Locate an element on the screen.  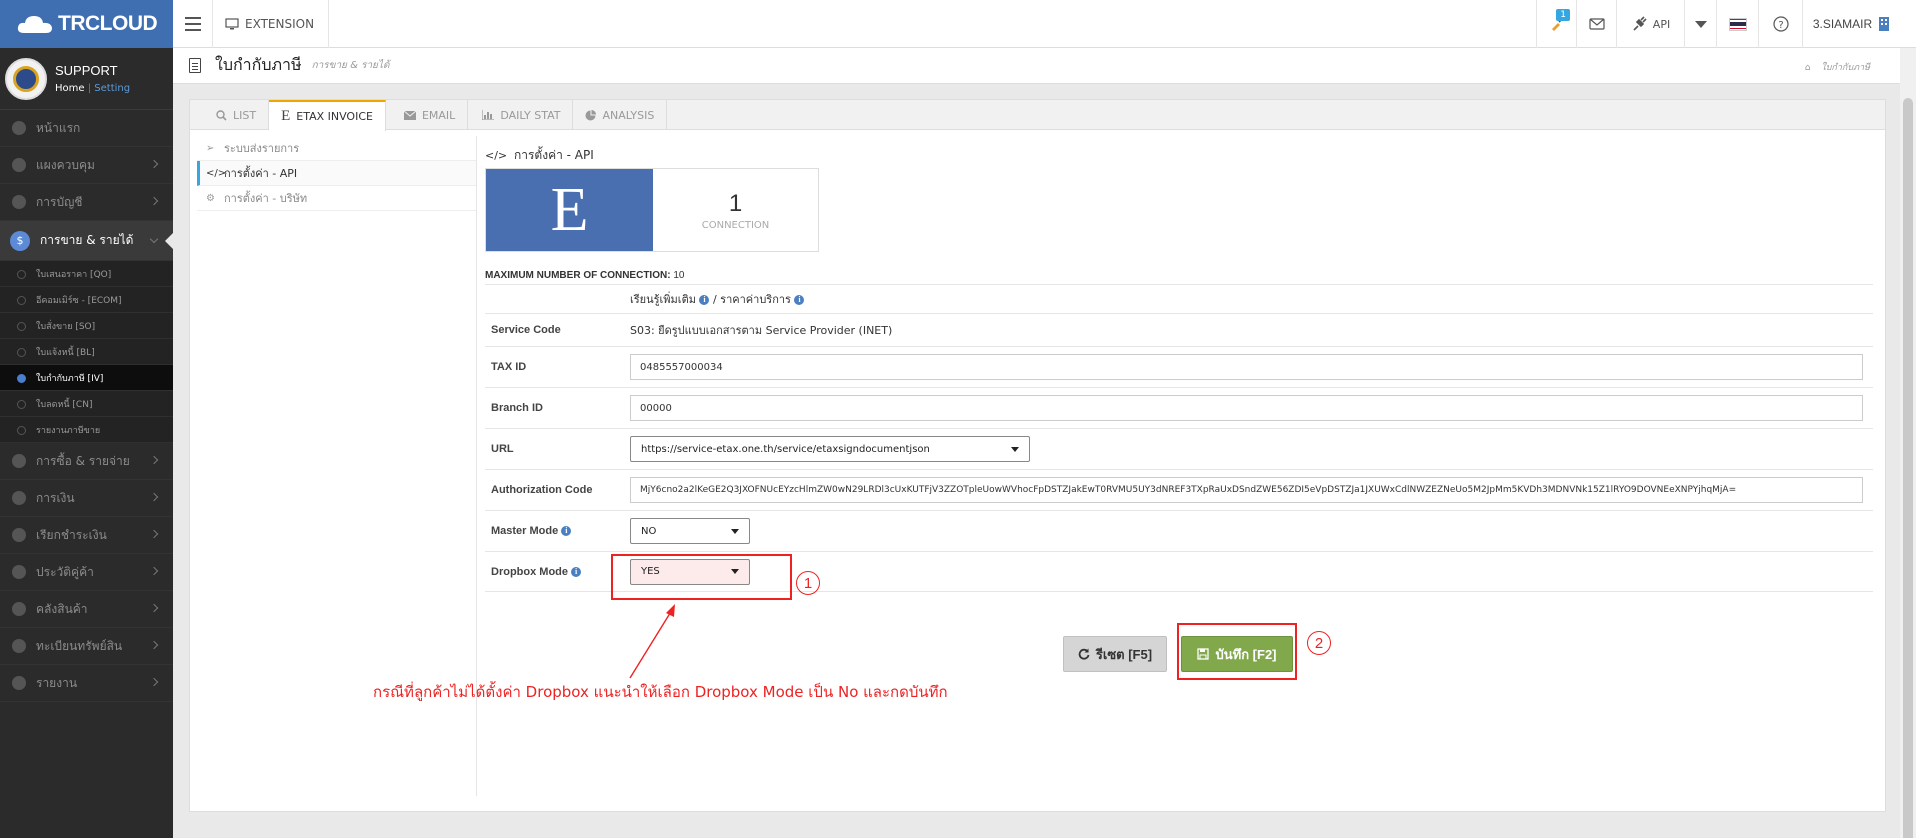
submenu-item-label: ใบแจ้งหนี้ [BL] is located at coordinates (65, 352).